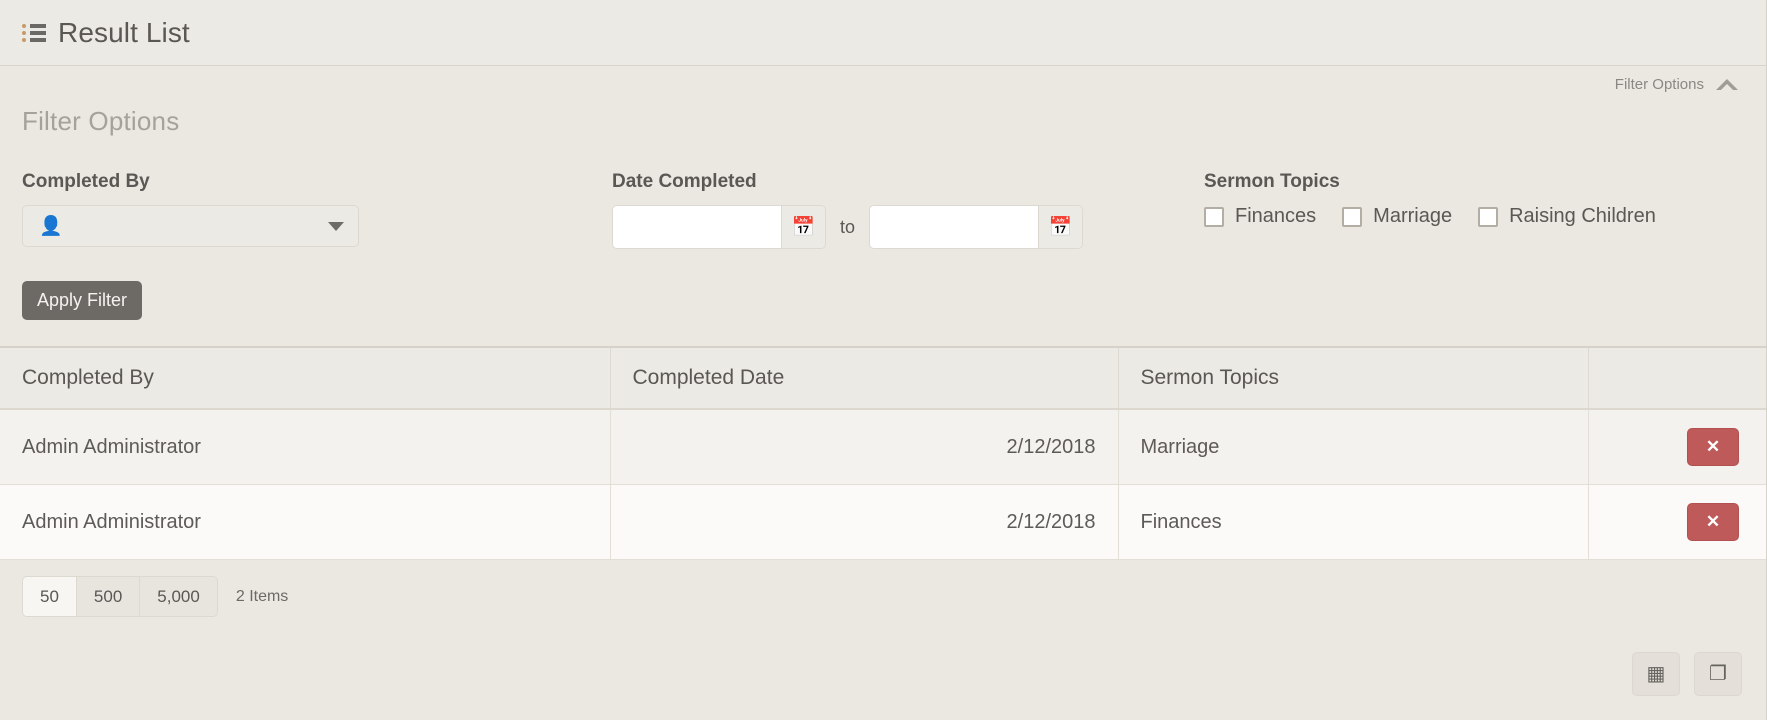 Image resolution: width=1767 pixels, height=720 pixels. I want to click on apply-filter-row: Apply Filter, so click(883, 313).